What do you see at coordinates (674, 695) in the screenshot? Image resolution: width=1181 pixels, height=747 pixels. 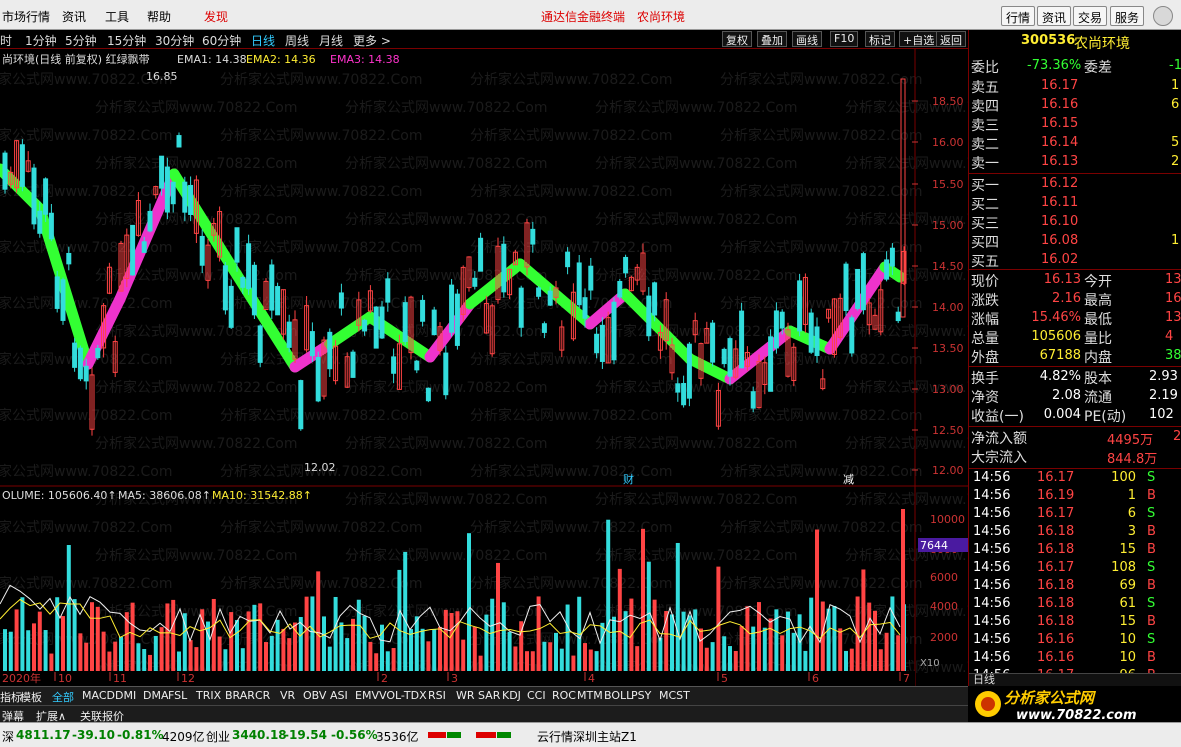 I see `tab-mcst: MCST` at bounding box center [674, 695].